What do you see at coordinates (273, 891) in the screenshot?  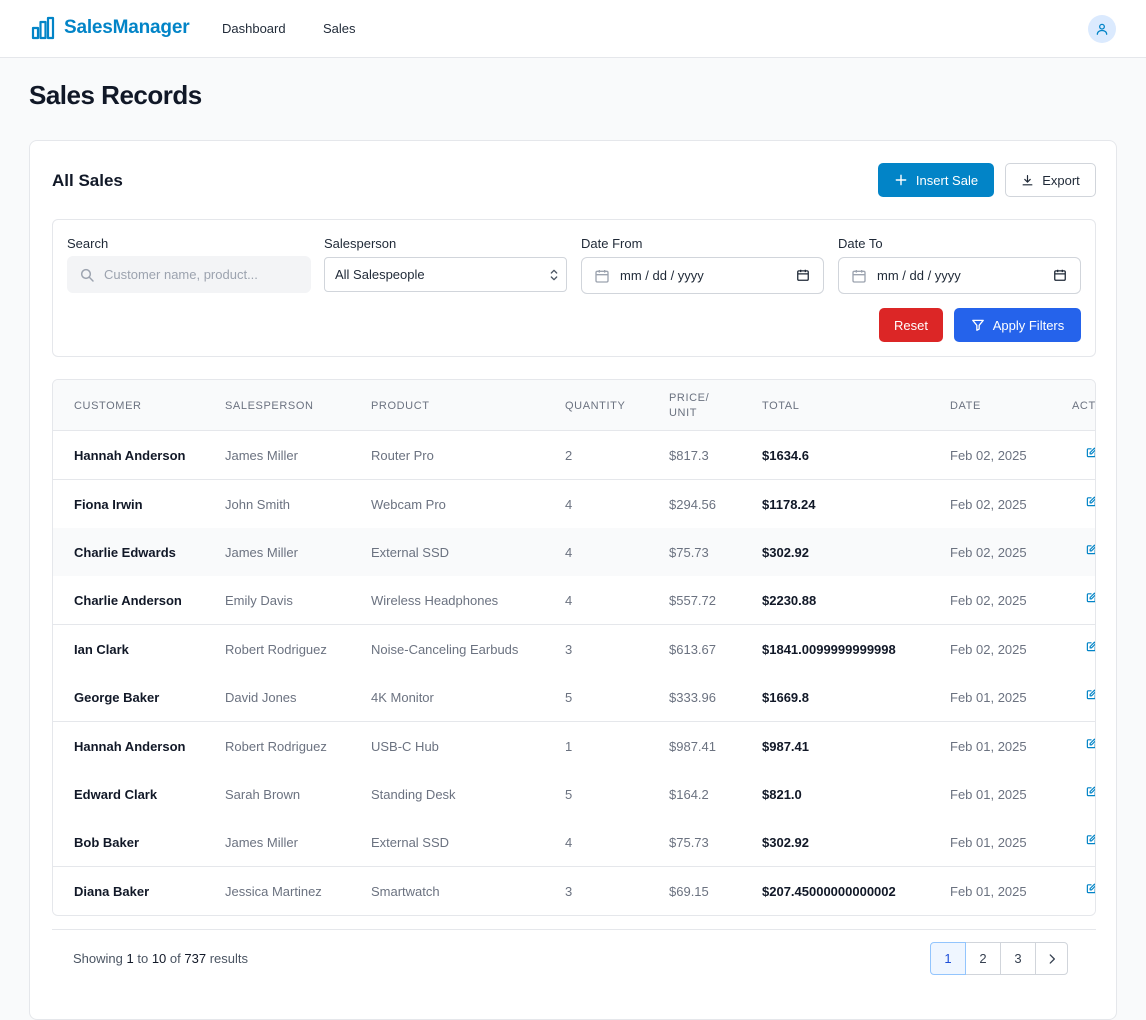 I see `cell-salesperson: Jessica Martinez` at bounding box center [273, 891].